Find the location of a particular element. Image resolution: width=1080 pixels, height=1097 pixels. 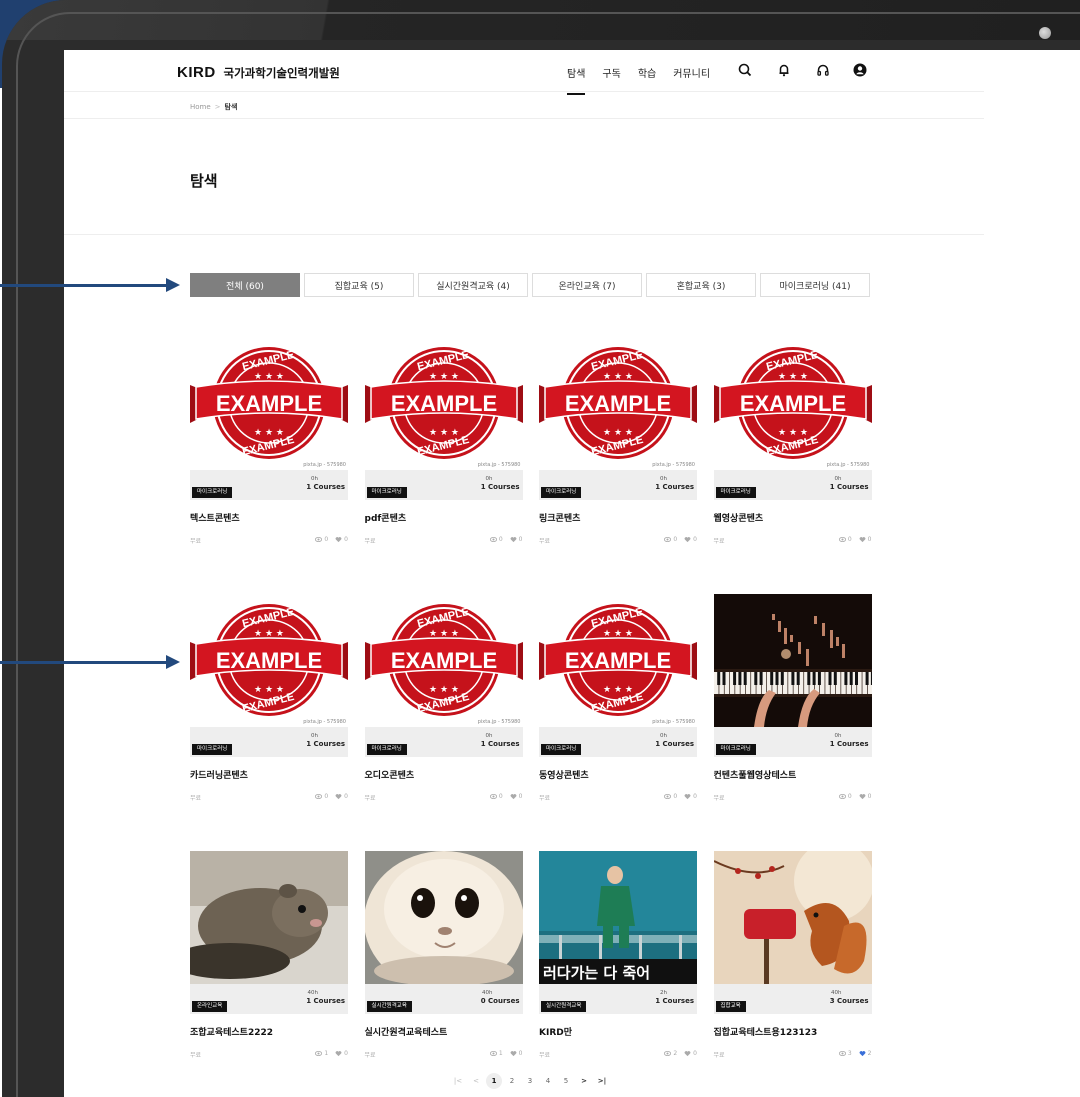

bell-icon is located at coordinates (784, 70).